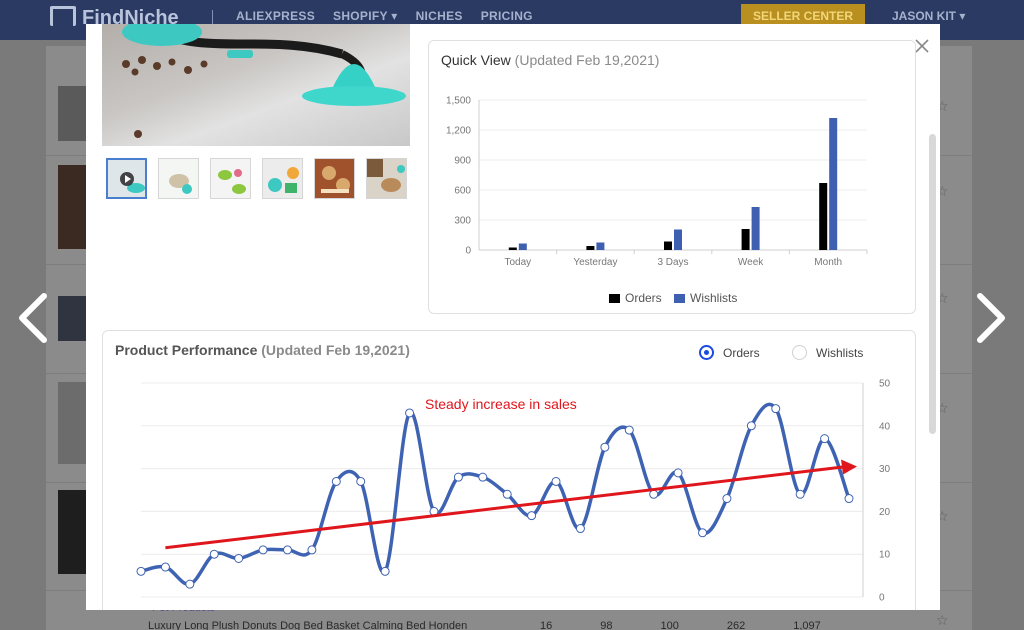  I want to click on radio-wishlists: Wishlists, so click(827, 352).